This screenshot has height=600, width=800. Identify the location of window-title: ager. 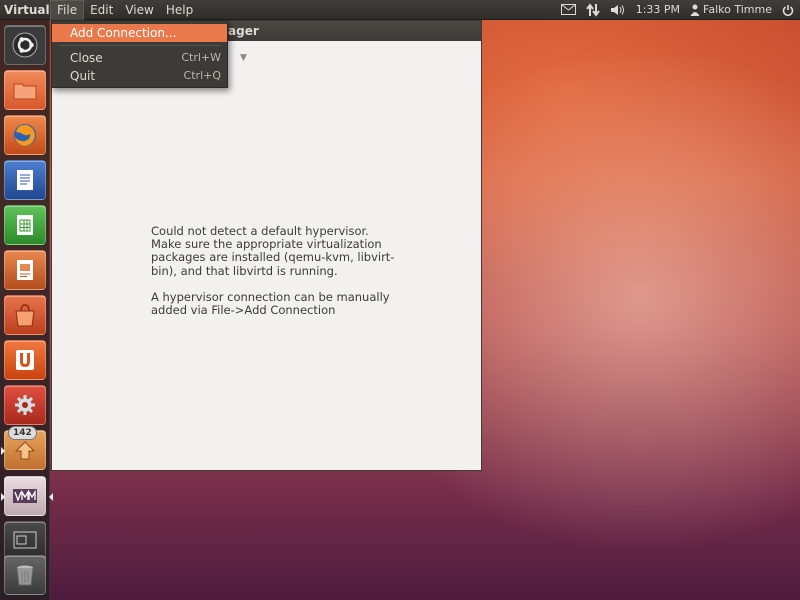
(243, 31).